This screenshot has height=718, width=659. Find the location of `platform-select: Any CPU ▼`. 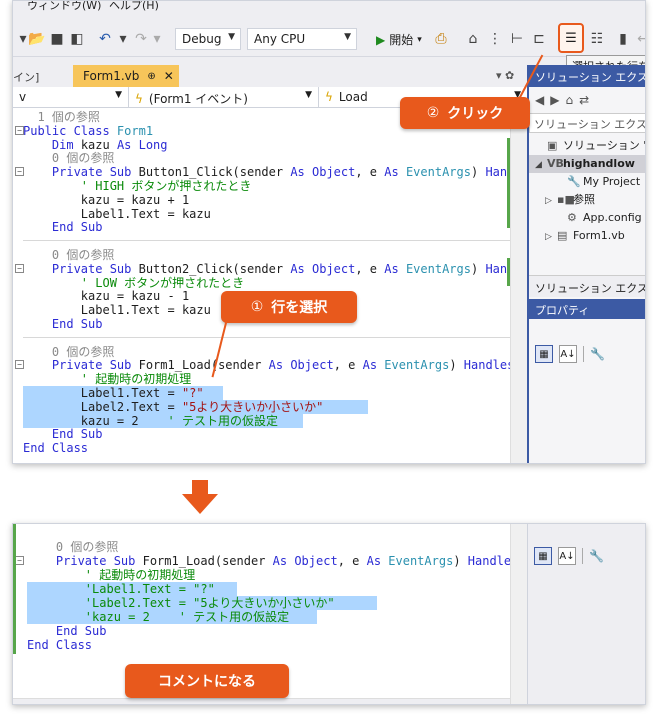

platform-select: Any CPU ▼ is located at coordinates (302, 39).